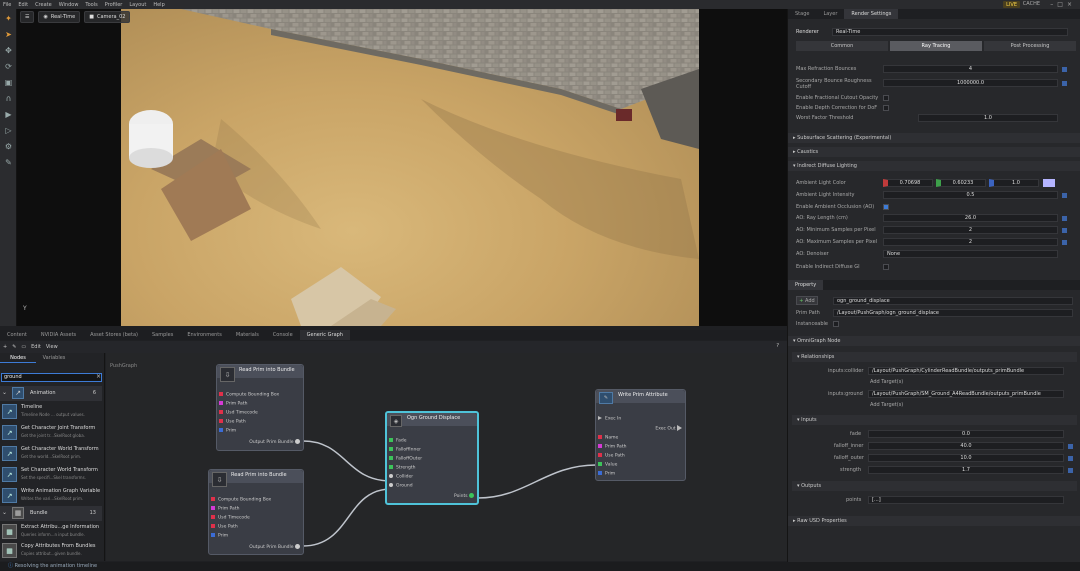 This screenshot has height=571, width=1080. What do you see at coordinates (934, 166) in the screenshot?
I see `section-indirect-diffuse: ▾ Indirect Diffuse Lighting` at bounding box center [934, 166].